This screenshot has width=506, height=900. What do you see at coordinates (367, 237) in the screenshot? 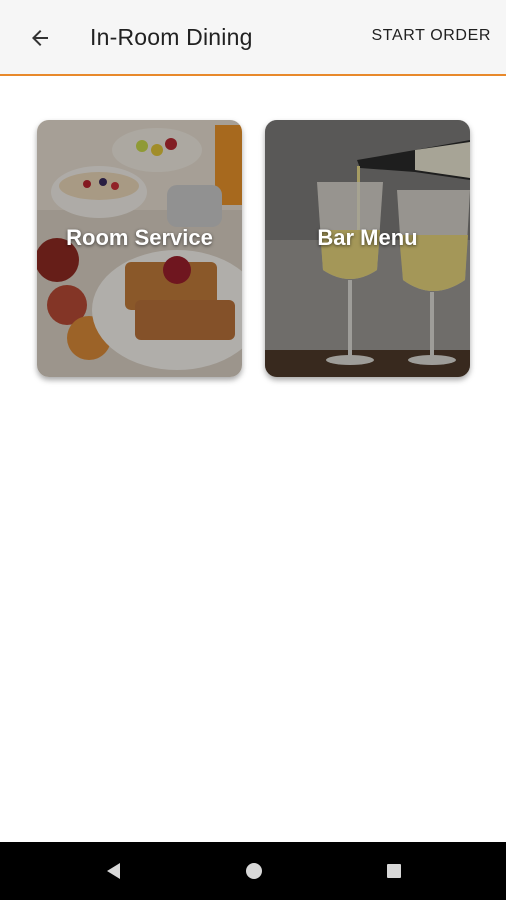
I see `bar-menu-label: Bar Menu` at bounding box center [367, 237].